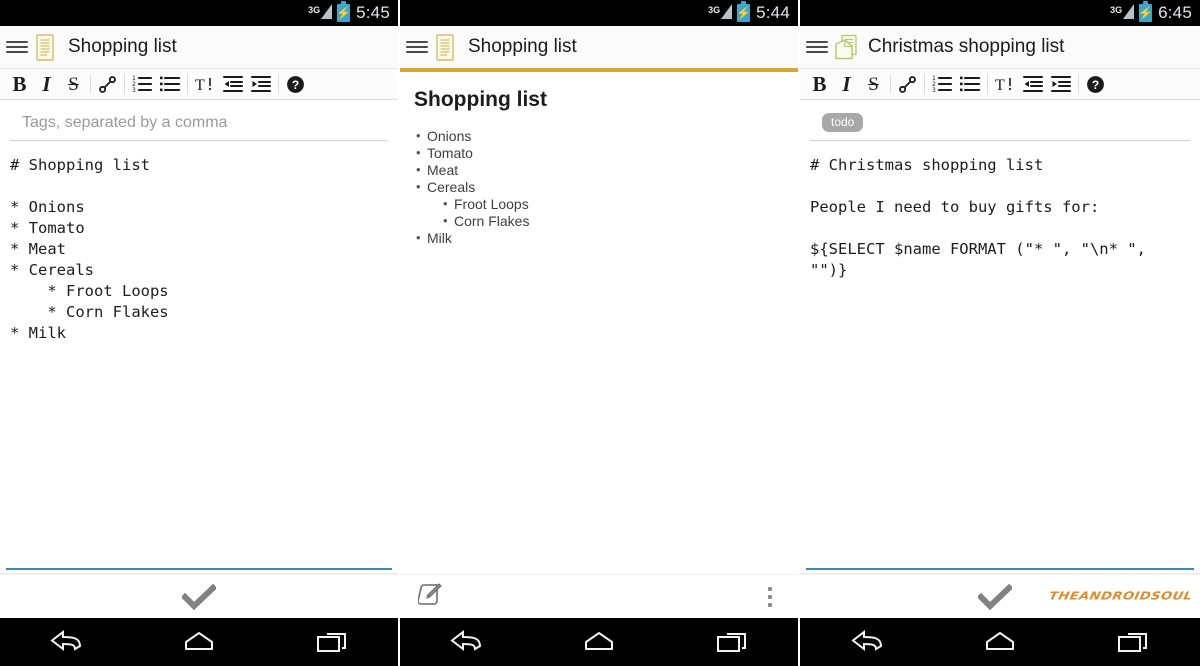  Describe the element at coordinates (612, 204) in the screenshot. I see `list-item: Froot Loops` at that location.